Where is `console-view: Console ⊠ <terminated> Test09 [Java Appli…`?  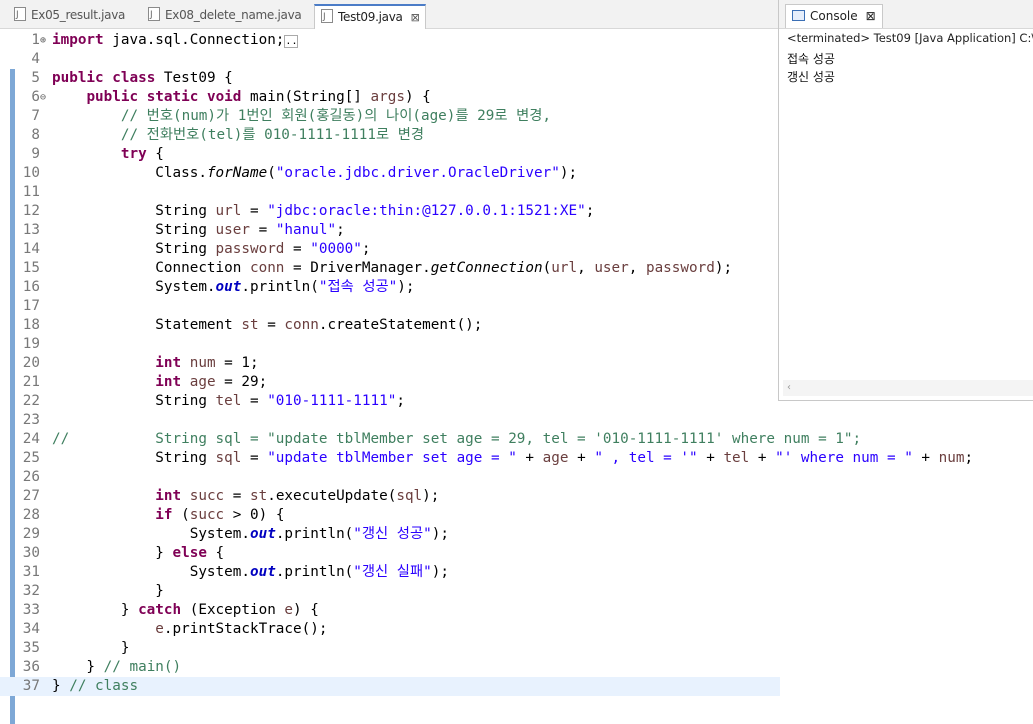
console-view: Console ⊠ <terminated> Test09 [Java Appli… is located at coordinates (905, 200).